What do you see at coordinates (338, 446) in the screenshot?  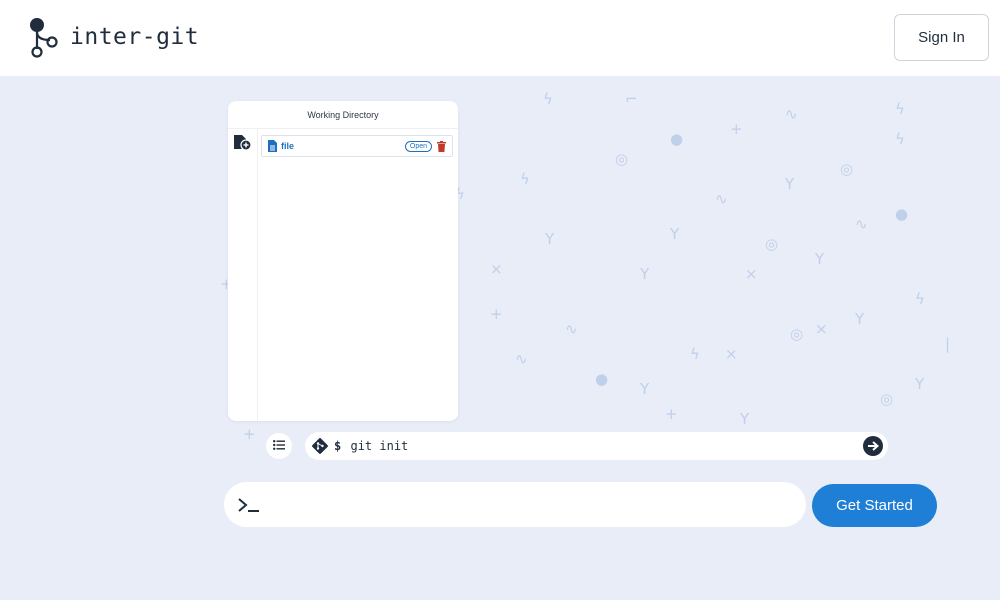 I see `command-prompt: $` at bounding box center [338, 446].